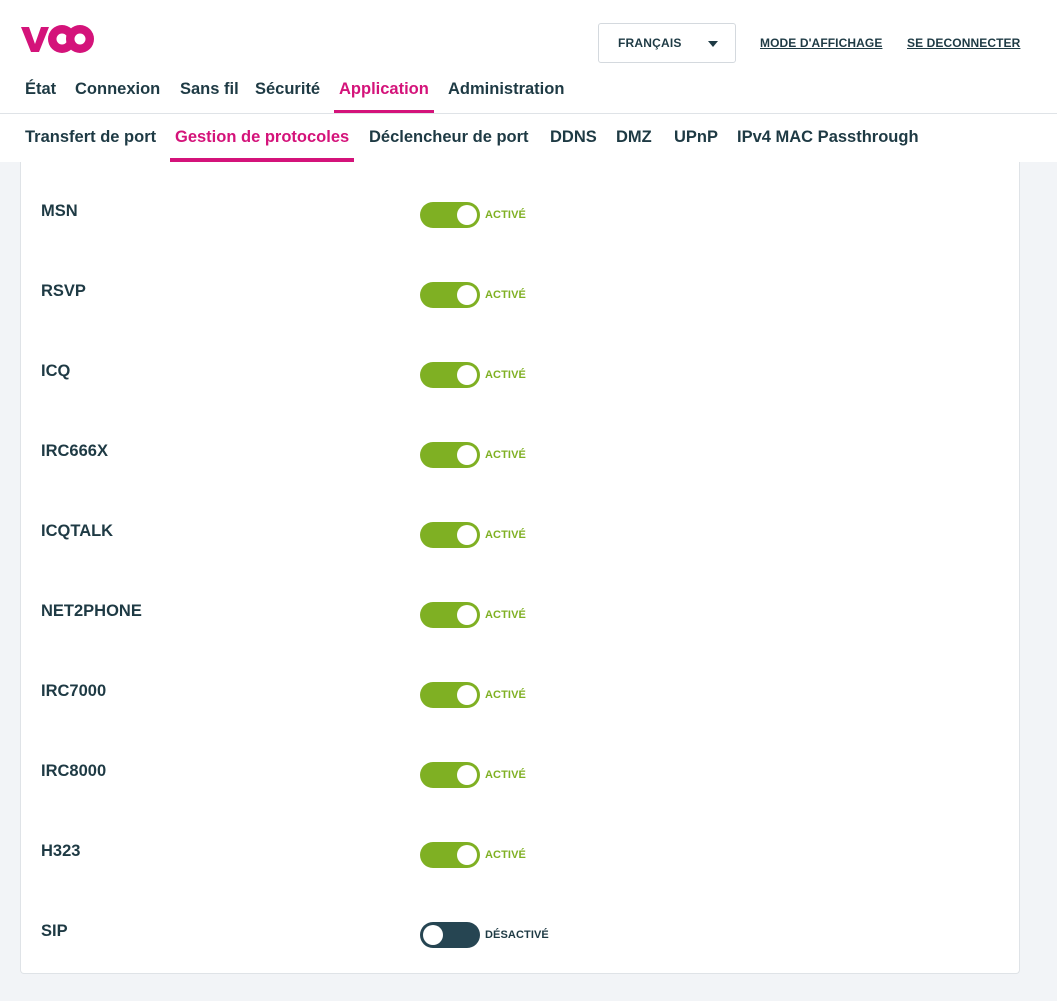 This screenshot has width=1057, height=1001. Describe the element at coordinates (63, 291) in the screenshot. I see `protocol-name: RSVP` at that location.